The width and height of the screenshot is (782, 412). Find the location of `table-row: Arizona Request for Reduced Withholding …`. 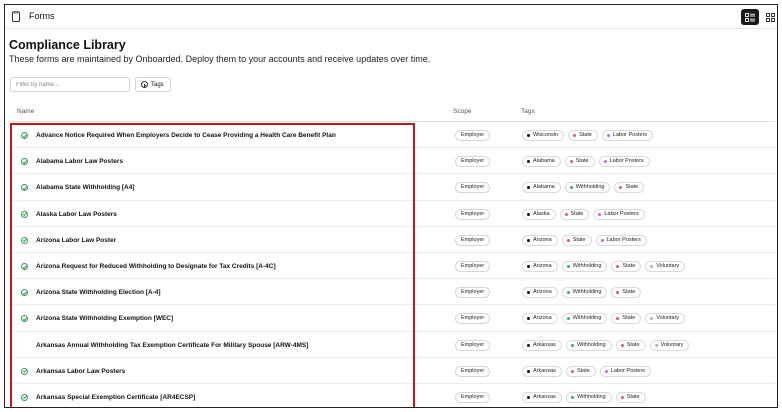

table-row: Arizona Request for Reduced Withholding … is located at coordinates (392, 266).